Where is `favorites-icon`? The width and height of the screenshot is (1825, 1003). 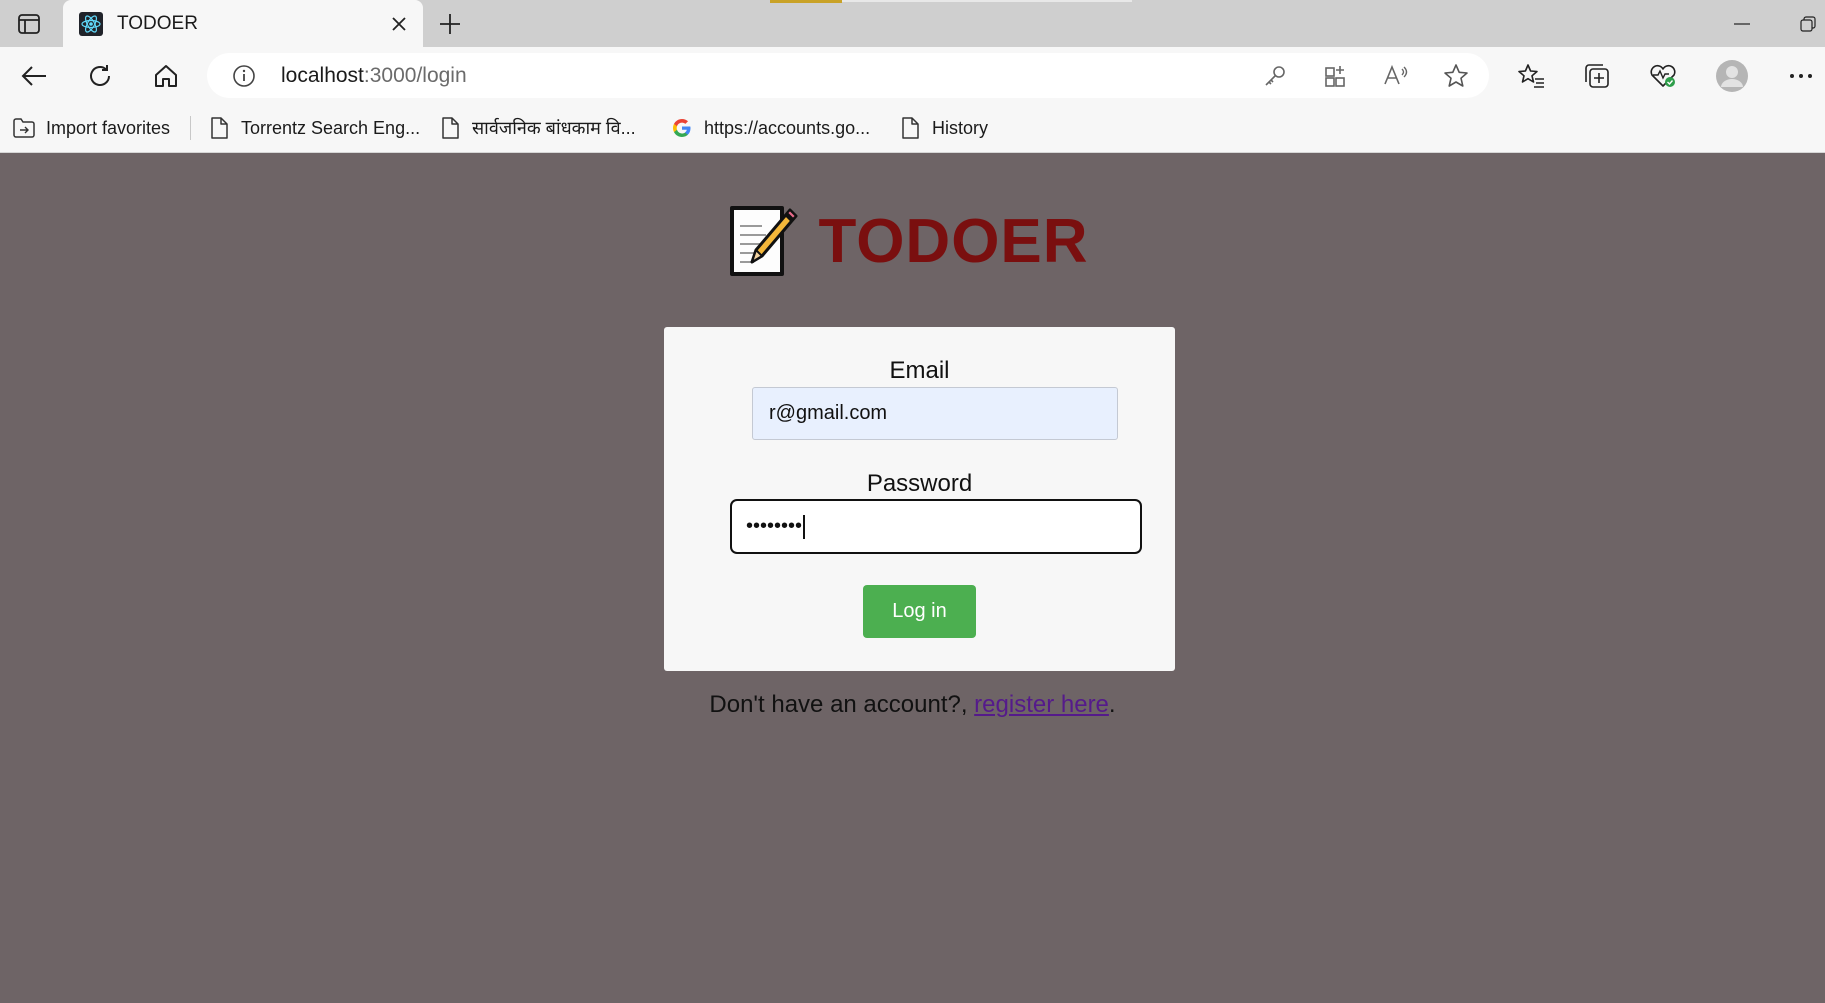
favorites-icon is located at coordinates (1531, 76).